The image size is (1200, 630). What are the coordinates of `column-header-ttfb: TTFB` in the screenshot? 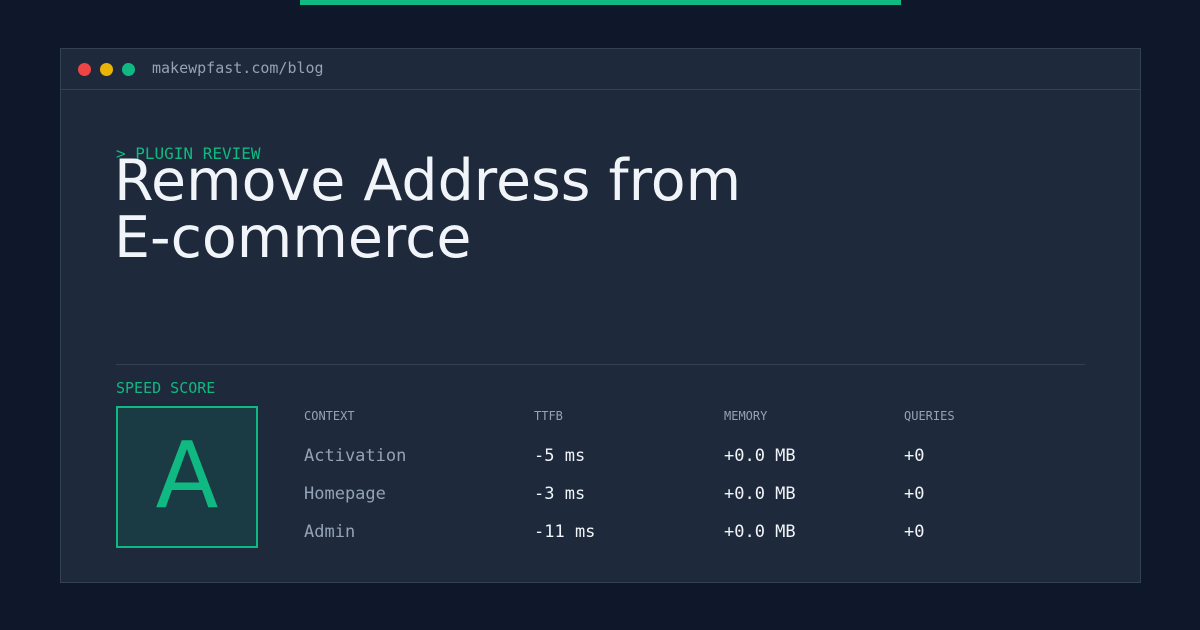 It's located at (548, 416).